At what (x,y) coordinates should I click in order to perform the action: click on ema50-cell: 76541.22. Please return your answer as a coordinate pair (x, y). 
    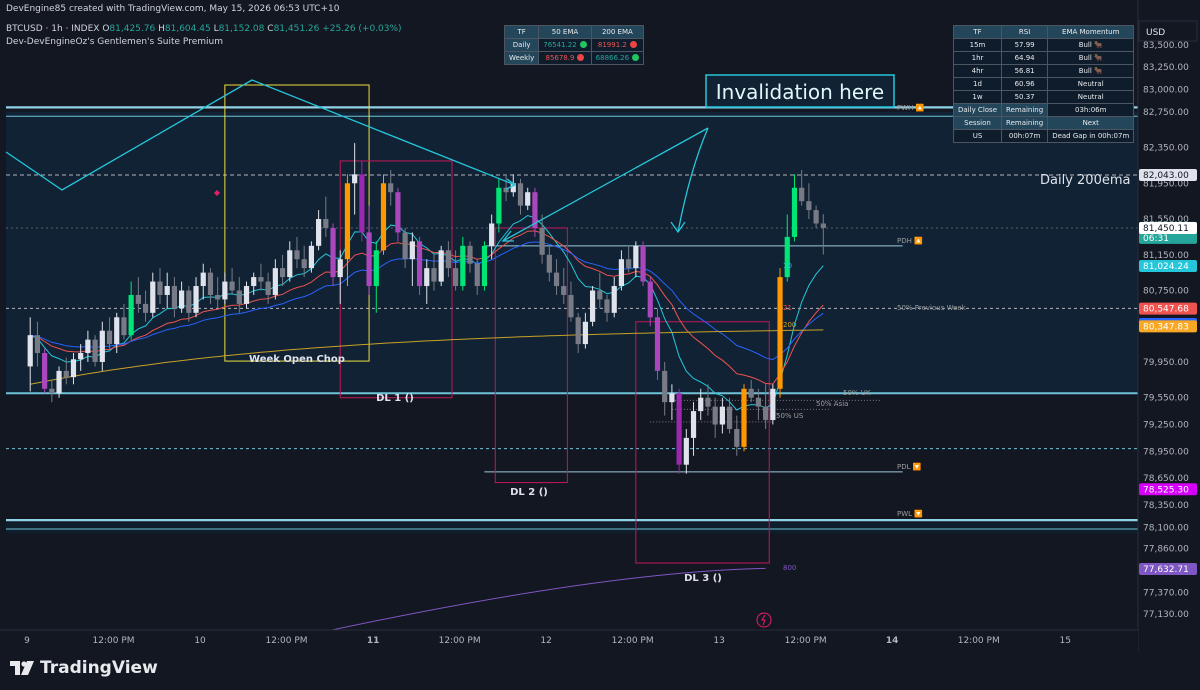
    Looking at the image, I should click on (565, 45).